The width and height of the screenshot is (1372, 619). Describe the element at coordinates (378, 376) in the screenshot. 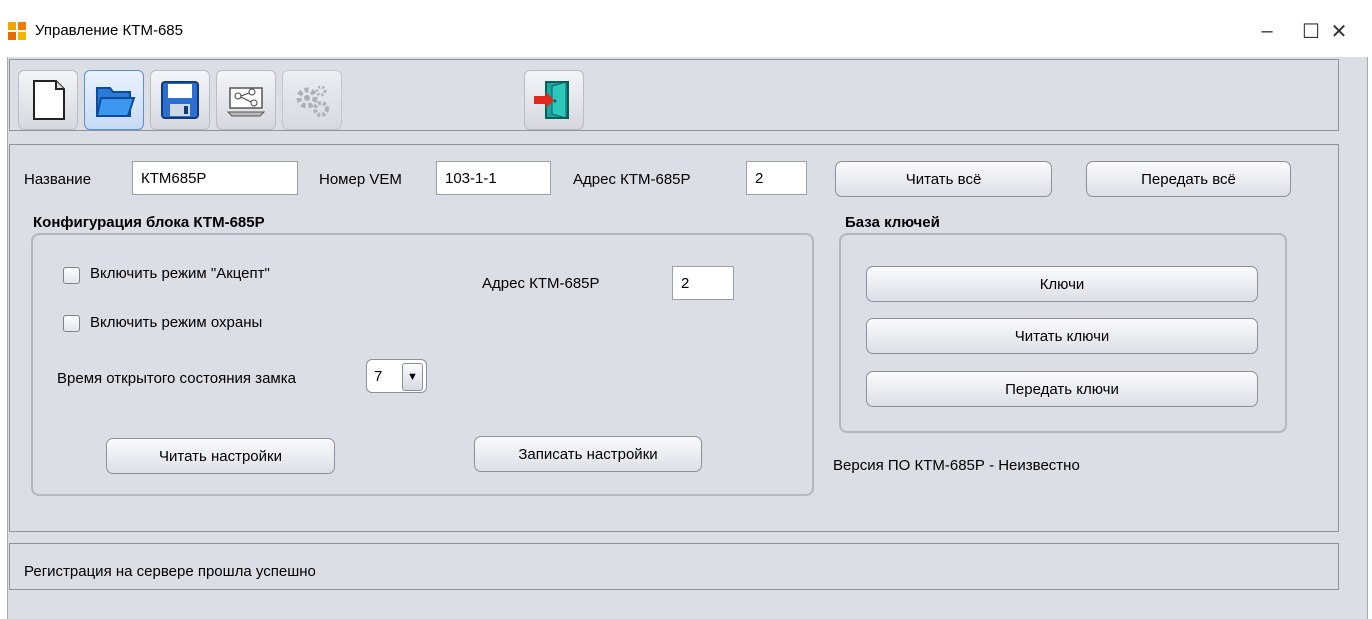

I see `lock-time-value: 7` at that location.